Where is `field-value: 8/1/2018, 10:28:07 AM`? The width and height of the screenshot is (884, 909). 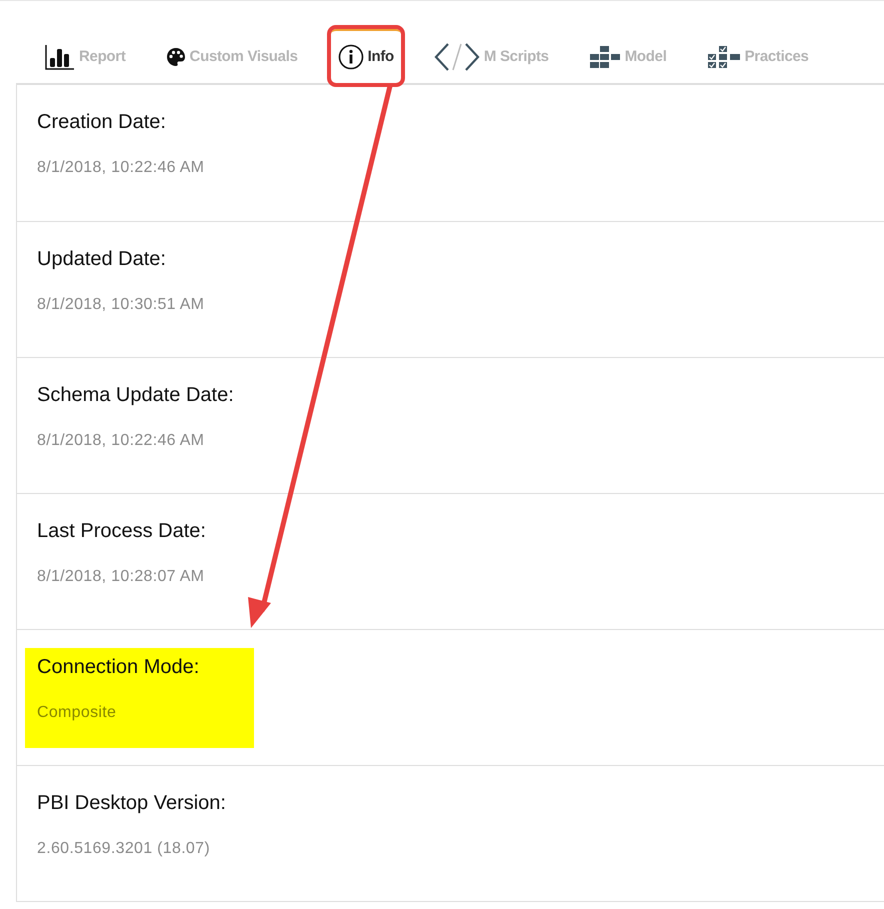
field-value: 8/1/2018, 10:28:07 AM is located at coordinates (121, 577).